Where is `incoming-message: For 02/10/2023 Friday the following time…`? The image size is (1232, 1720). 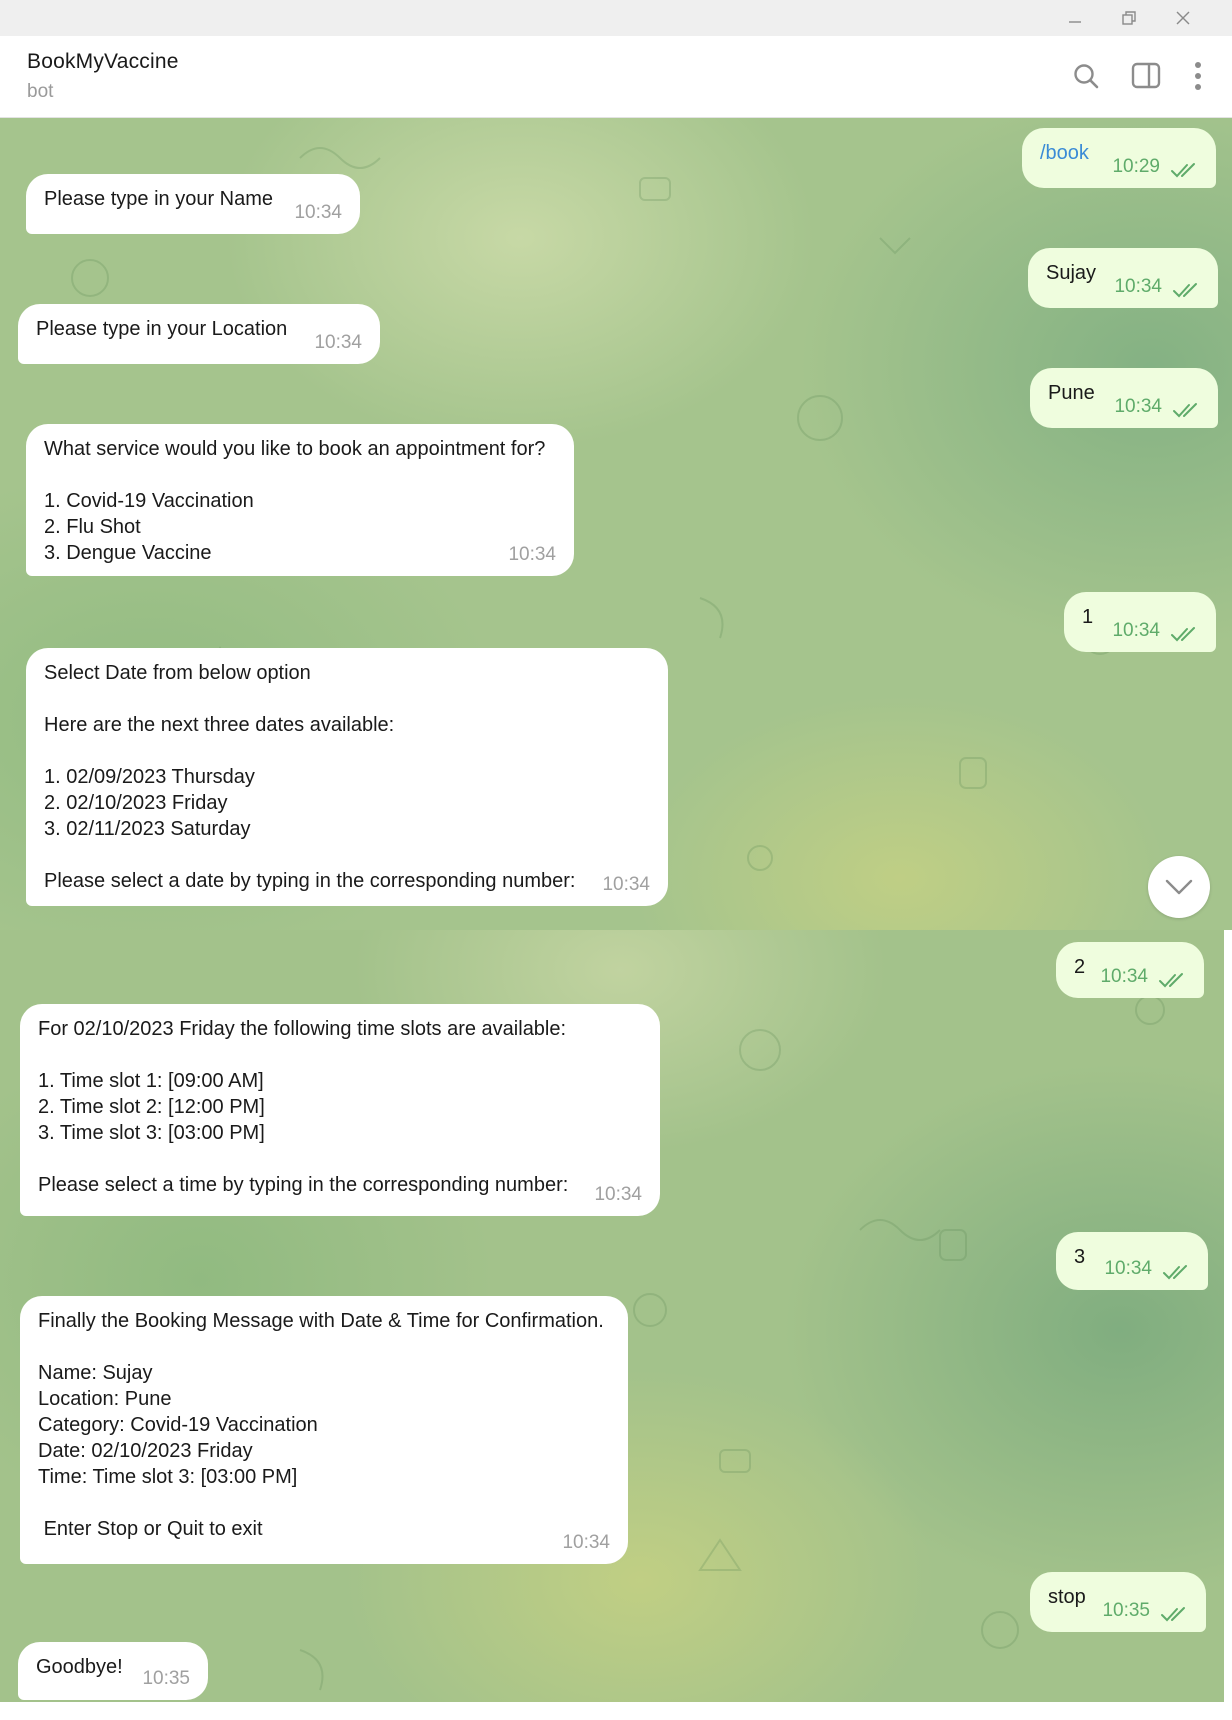
incoming-message: For 02/10/2023 Friday the following time… is located at coordinates (340, 1110).